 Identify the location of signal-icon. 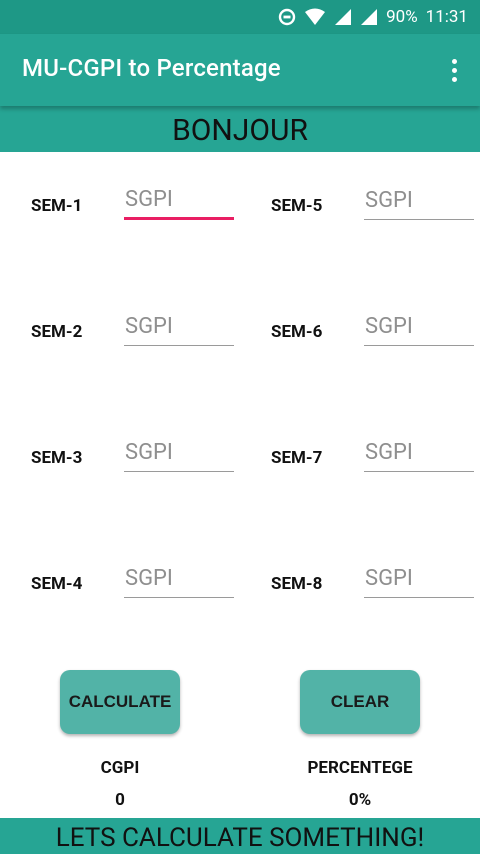
(343, 17).